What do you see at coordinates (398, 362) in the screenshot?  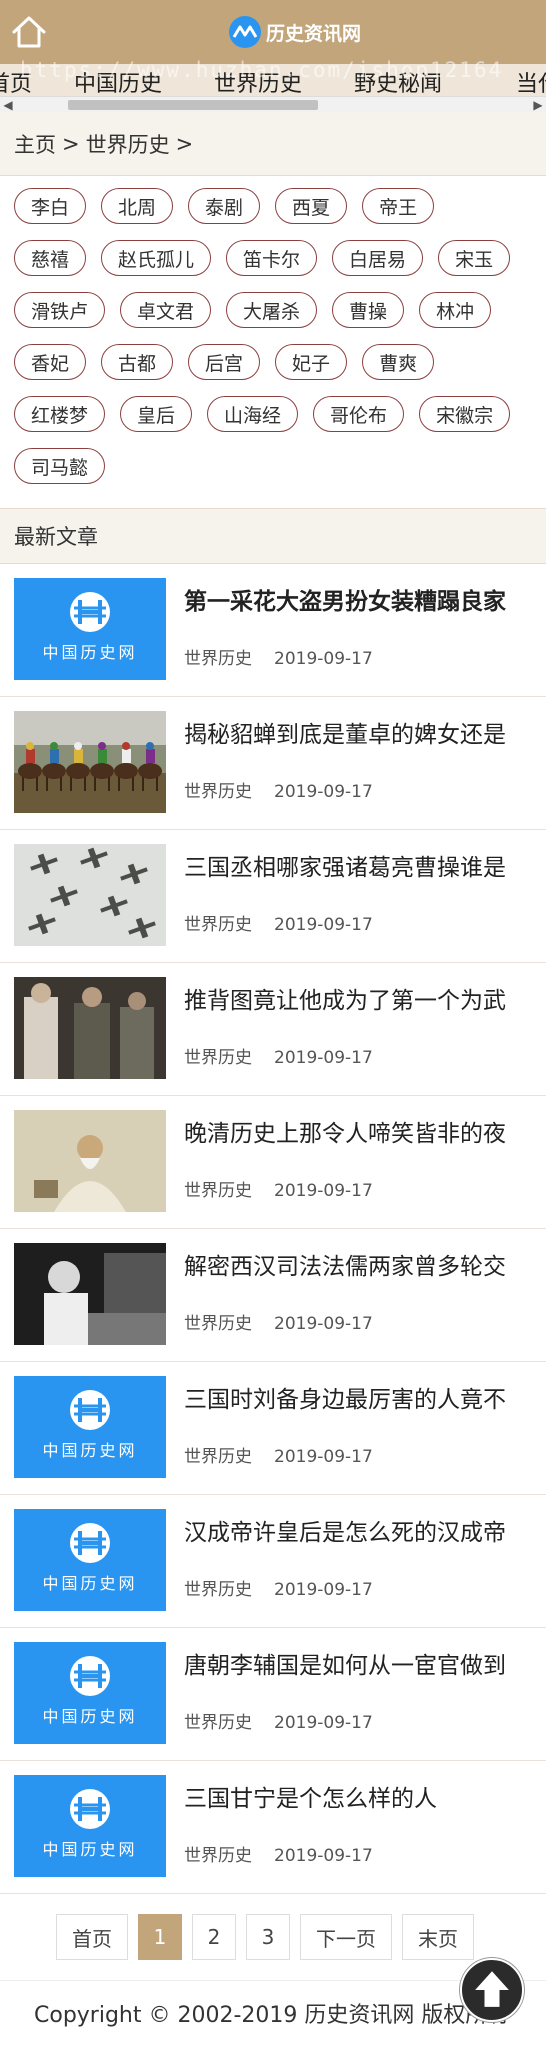 I see `tag-link: 曹爽` at bounding box center [398, 362].